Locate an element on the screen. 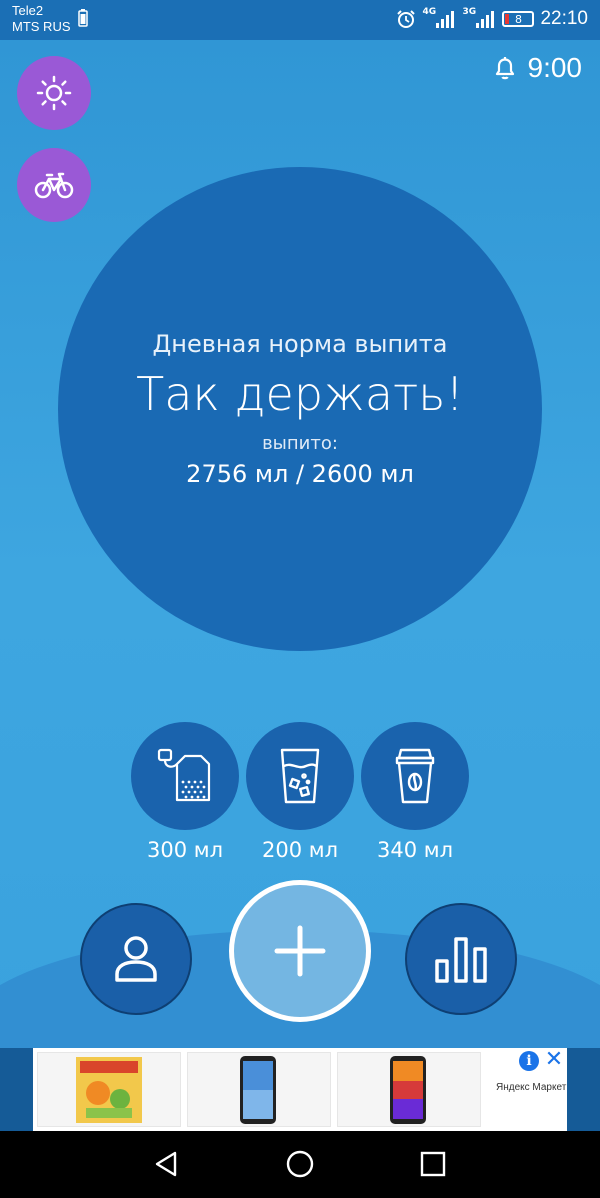 The height and width of the screenshot is (1198, 600). drink-coffee-amount: 340 мл is located at coordinates (415, 850).